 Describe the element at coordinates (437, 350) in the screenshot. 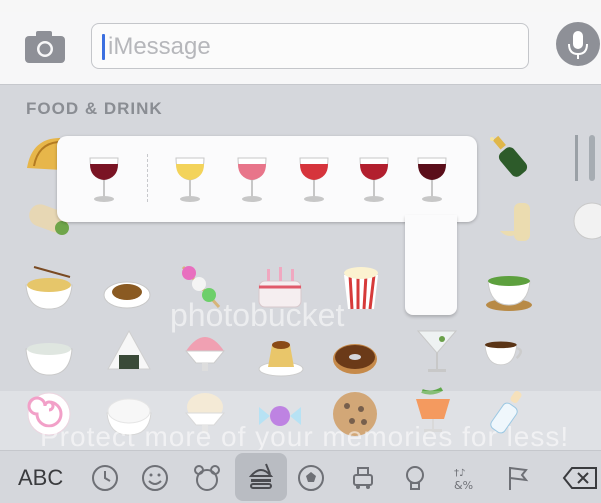

I see `cocktail-icon` at that location.